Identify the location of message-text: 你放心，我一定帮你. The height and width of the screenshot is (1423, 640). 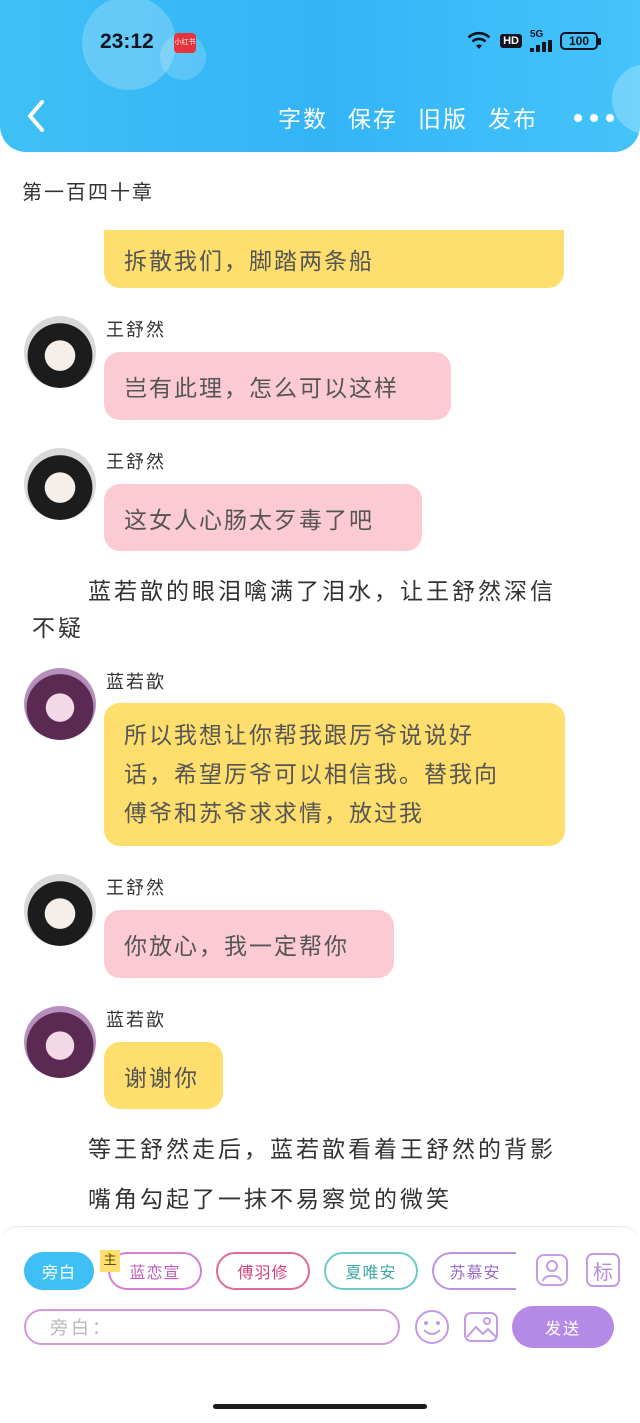
(236, 947).